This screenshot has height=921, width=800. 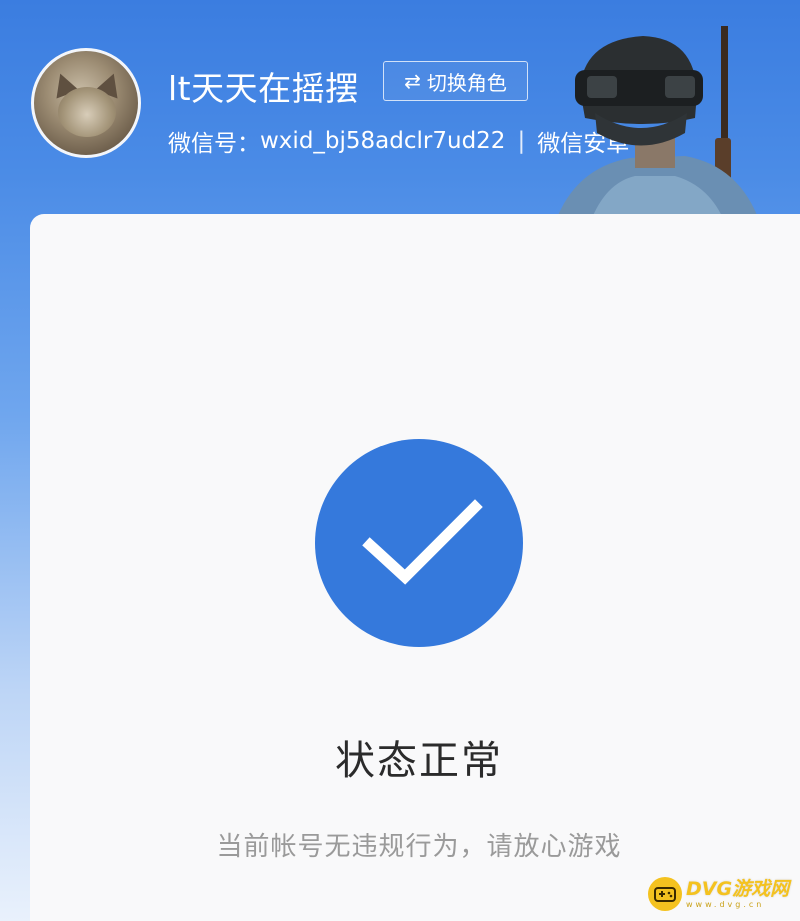 I want to click on avatar, so click(x=86, y=103).